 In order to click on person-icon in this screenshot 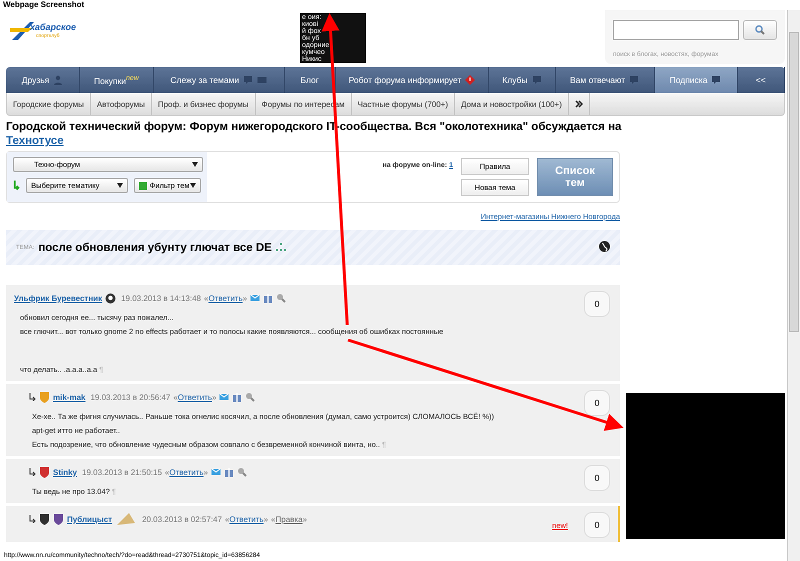, I will do `click(58, 80)`.